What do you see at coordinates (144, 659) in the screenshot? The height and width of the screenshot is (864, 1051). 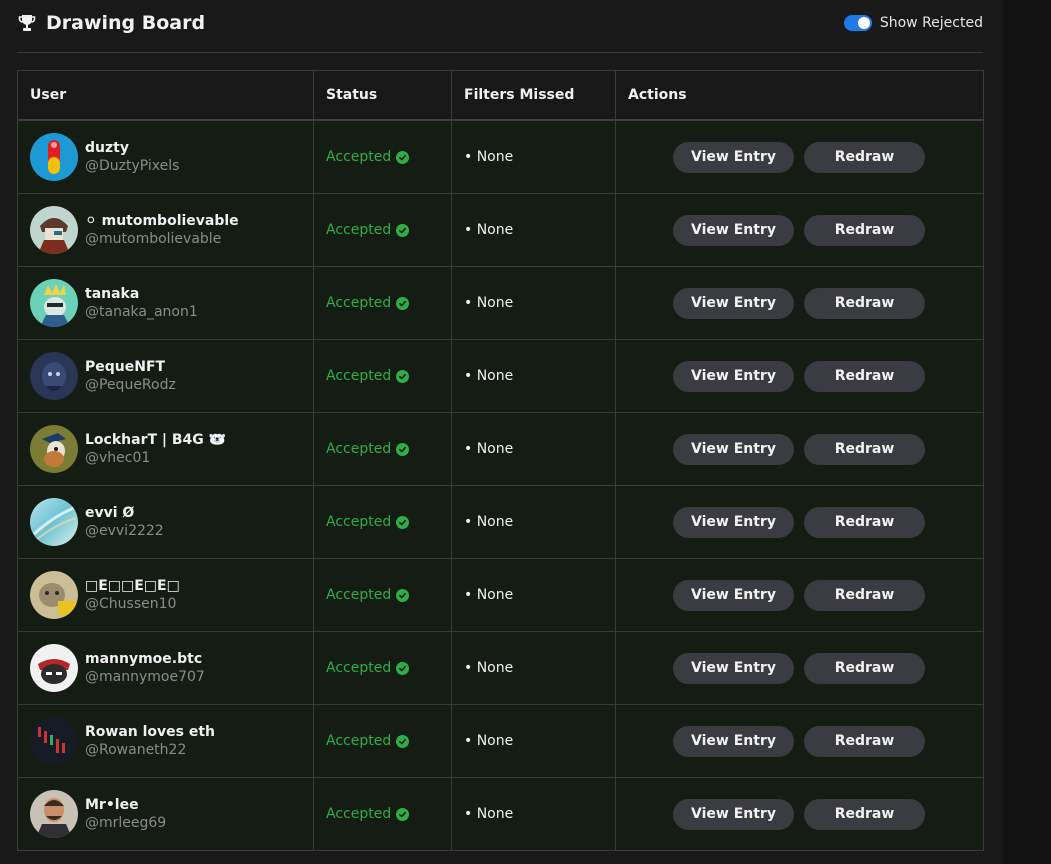 I see `user-name: mannymoe.btc` at bounding box center [144, 659].